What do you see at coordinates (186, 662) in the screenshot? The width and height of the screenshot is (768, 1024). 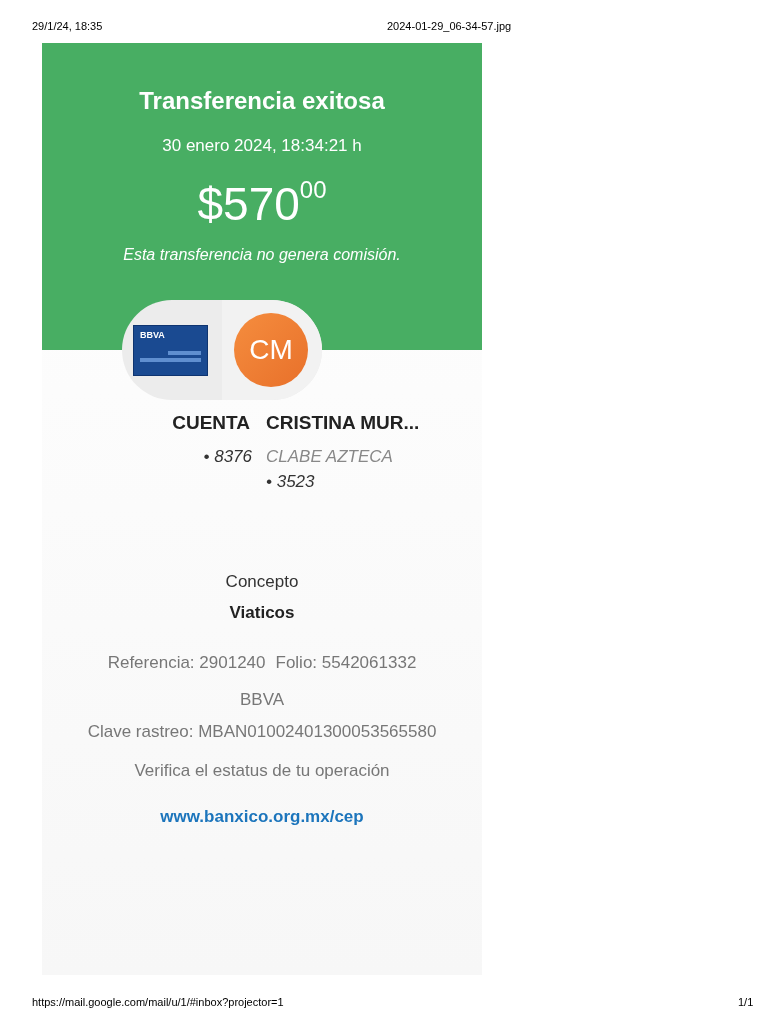 I see `reference-number: Referencia: 2901240` at bounding box center [186, 662].